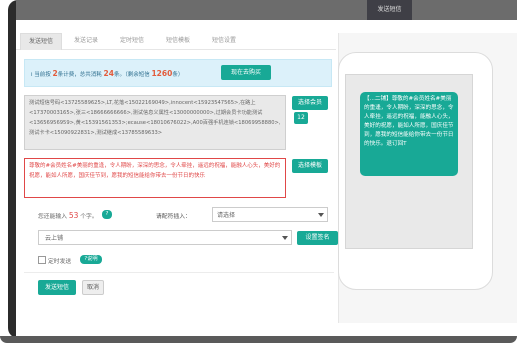 This screenshot has width=517, height=343. I want to click on tab-scheduled-sms: 定时短信, so click(132, 41).